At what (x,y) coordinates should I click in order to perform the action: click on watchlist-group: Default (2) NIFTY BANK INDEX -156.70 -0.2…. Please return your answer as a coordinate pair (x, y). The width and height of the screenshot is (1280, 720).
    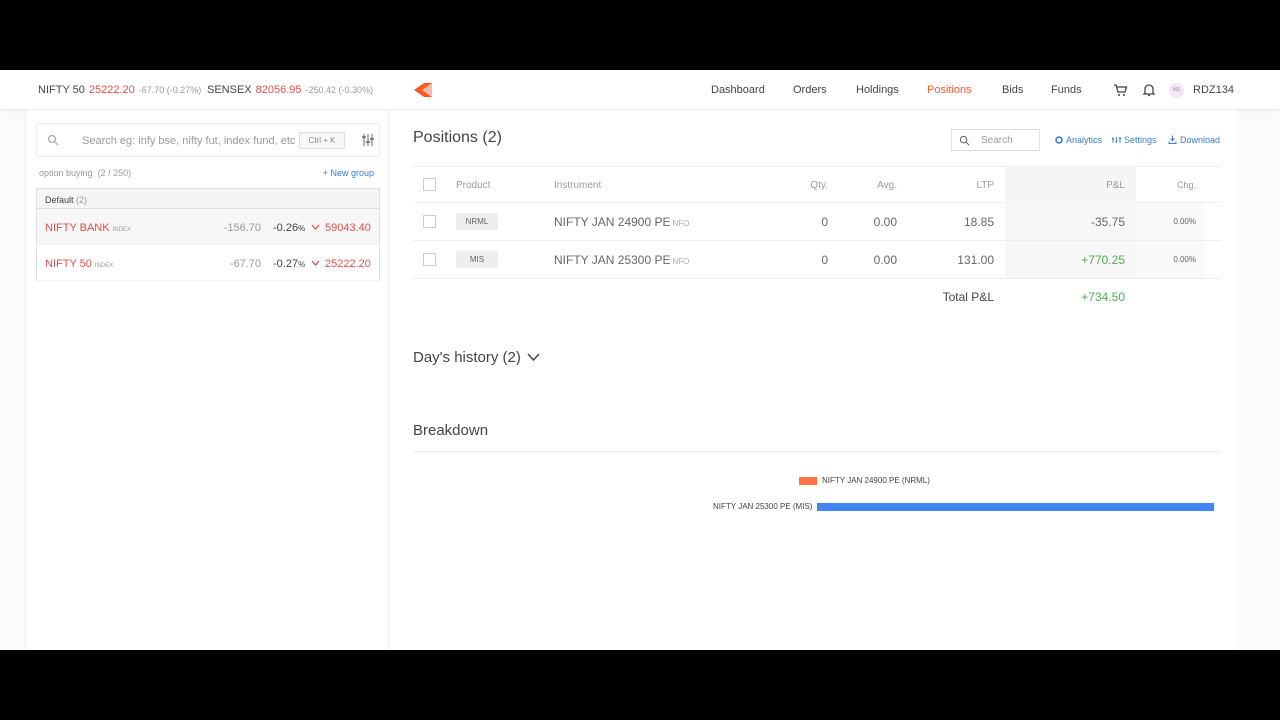
    Looking at the image, I should click on (208, 234).